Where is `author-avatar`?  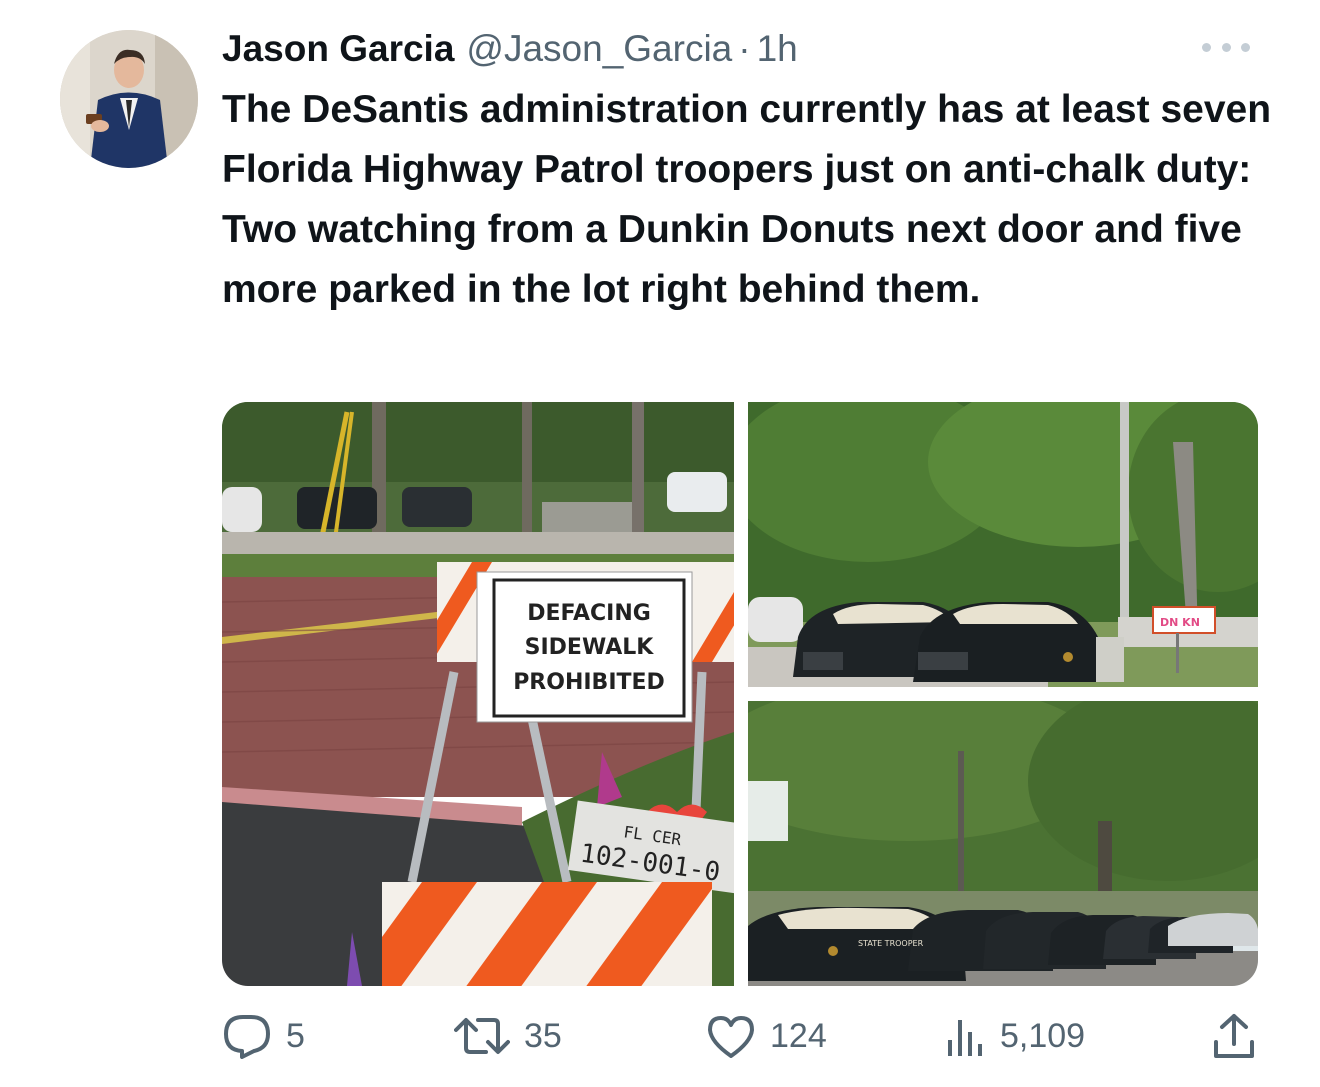
author-avatar is located at coordinates (129, 99).